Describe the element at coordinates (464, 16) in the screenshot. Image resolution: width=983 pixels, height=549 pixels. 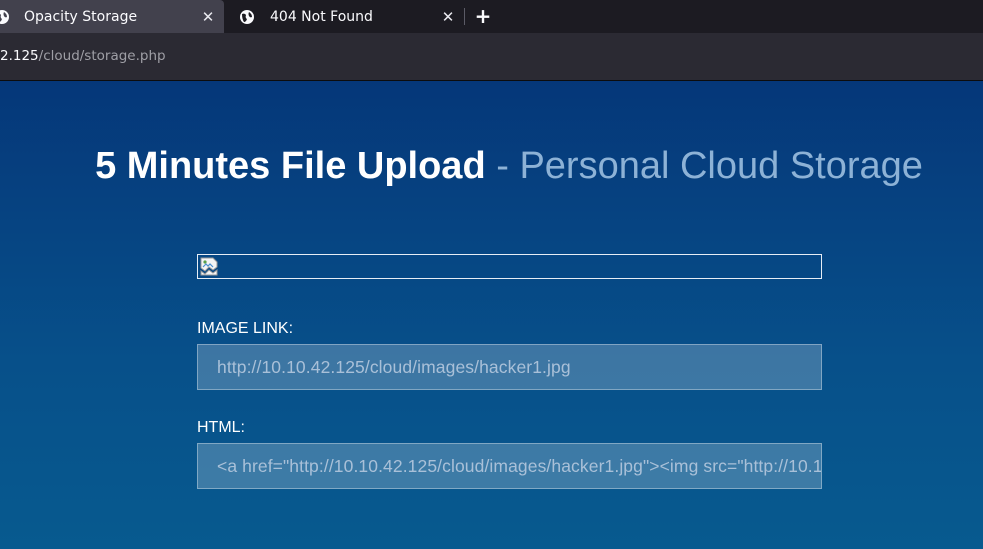
I see `tab-separator` at that location.